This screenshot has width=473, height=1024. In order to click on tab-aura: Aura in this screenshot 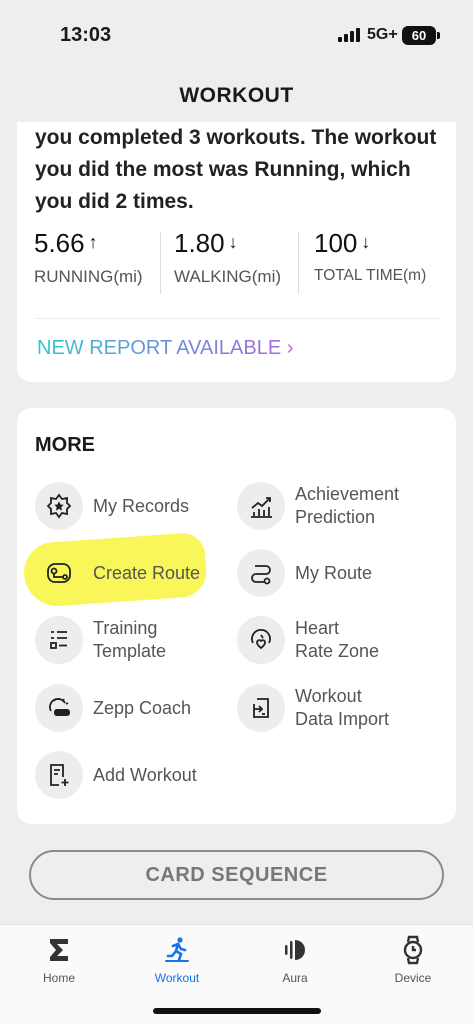, I will do `click(295, 959)`.